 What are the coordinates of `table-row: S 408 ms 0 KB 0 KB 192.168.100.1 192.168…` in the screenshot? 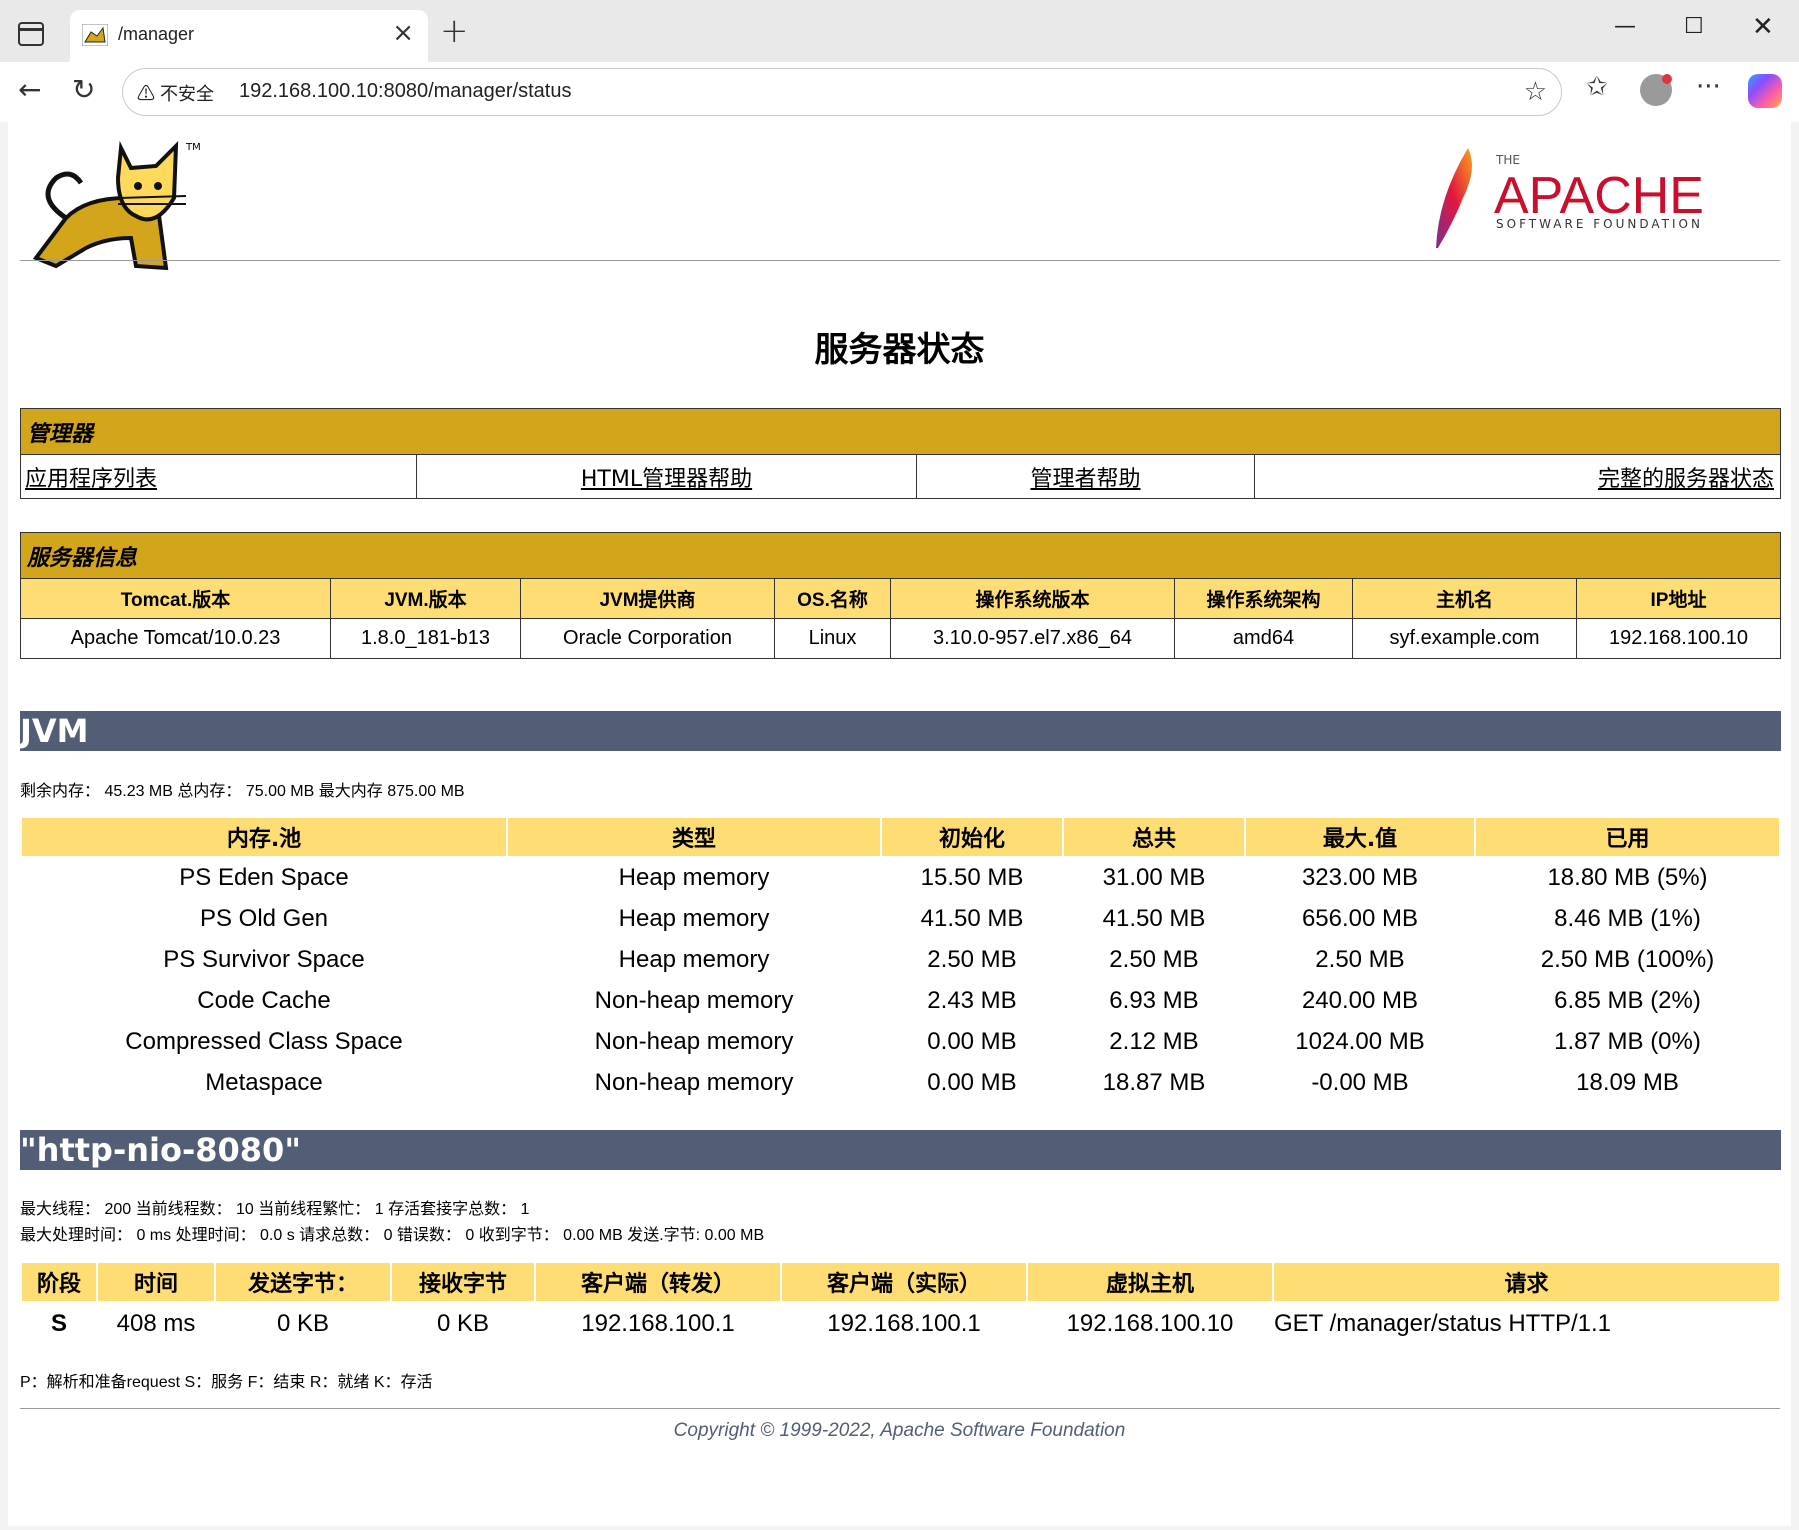 It's located at (900, 1324).